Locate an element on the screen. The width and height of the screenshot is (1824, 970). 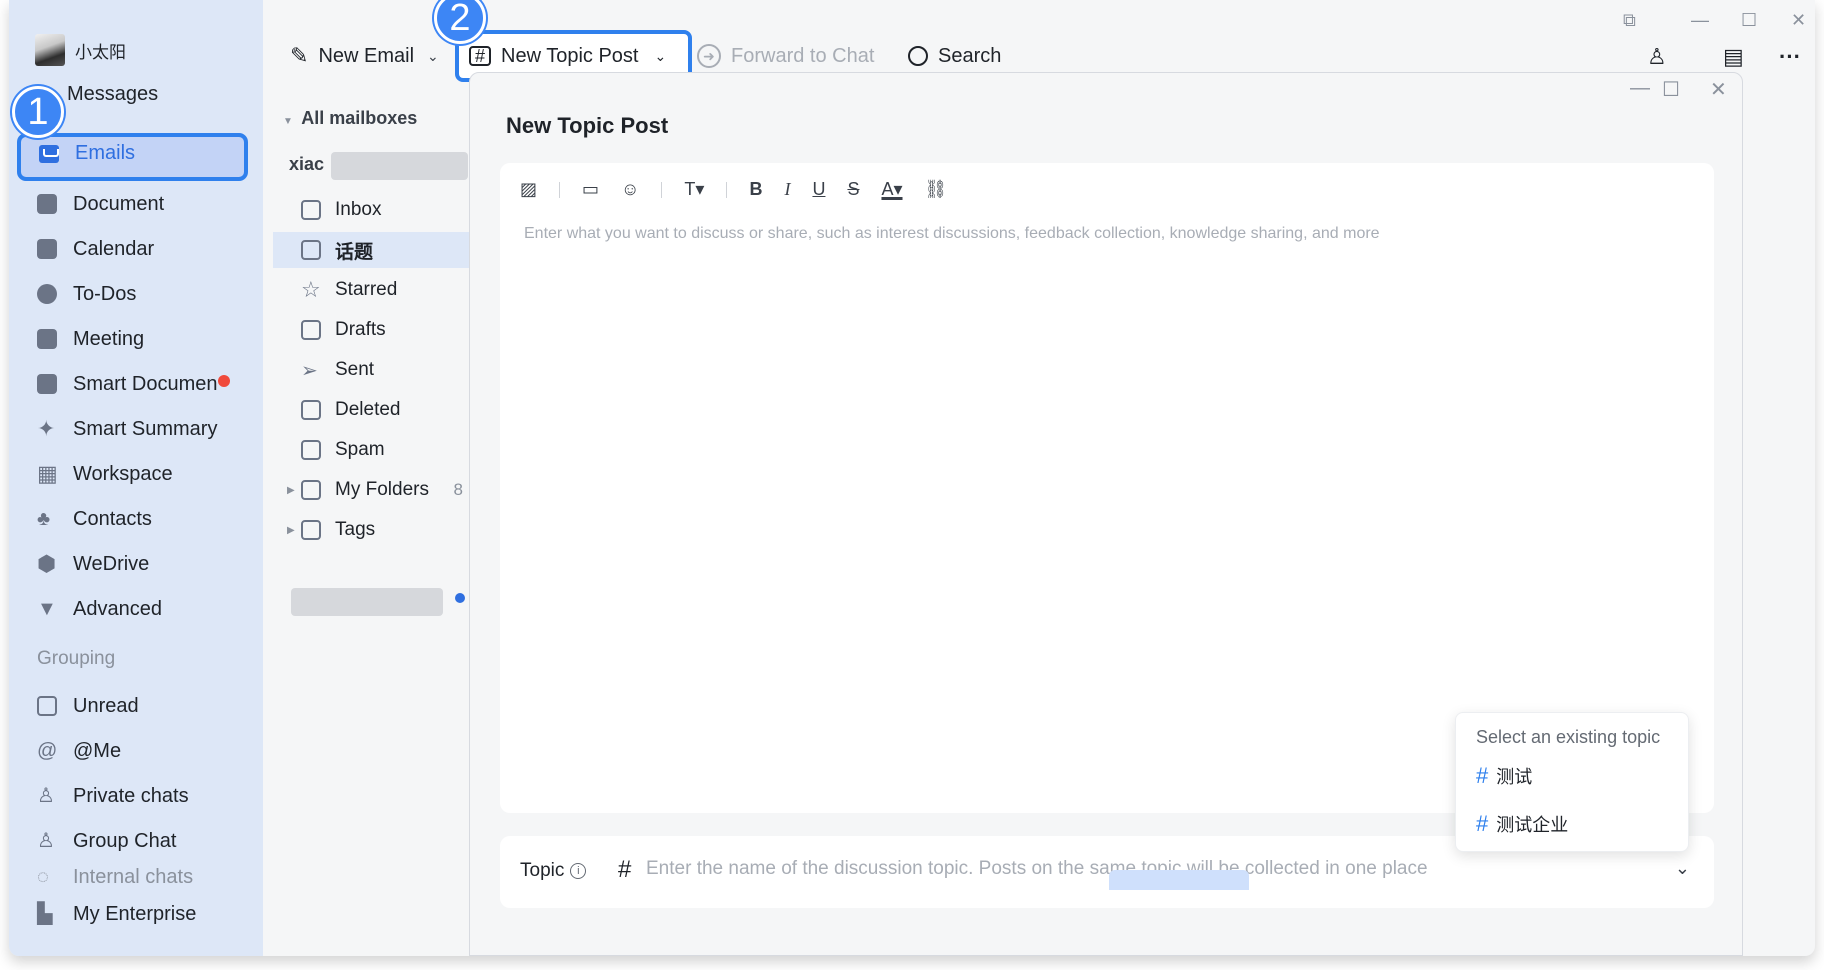
org-chart-icon: ♣ is located at coordinates (44, 519).